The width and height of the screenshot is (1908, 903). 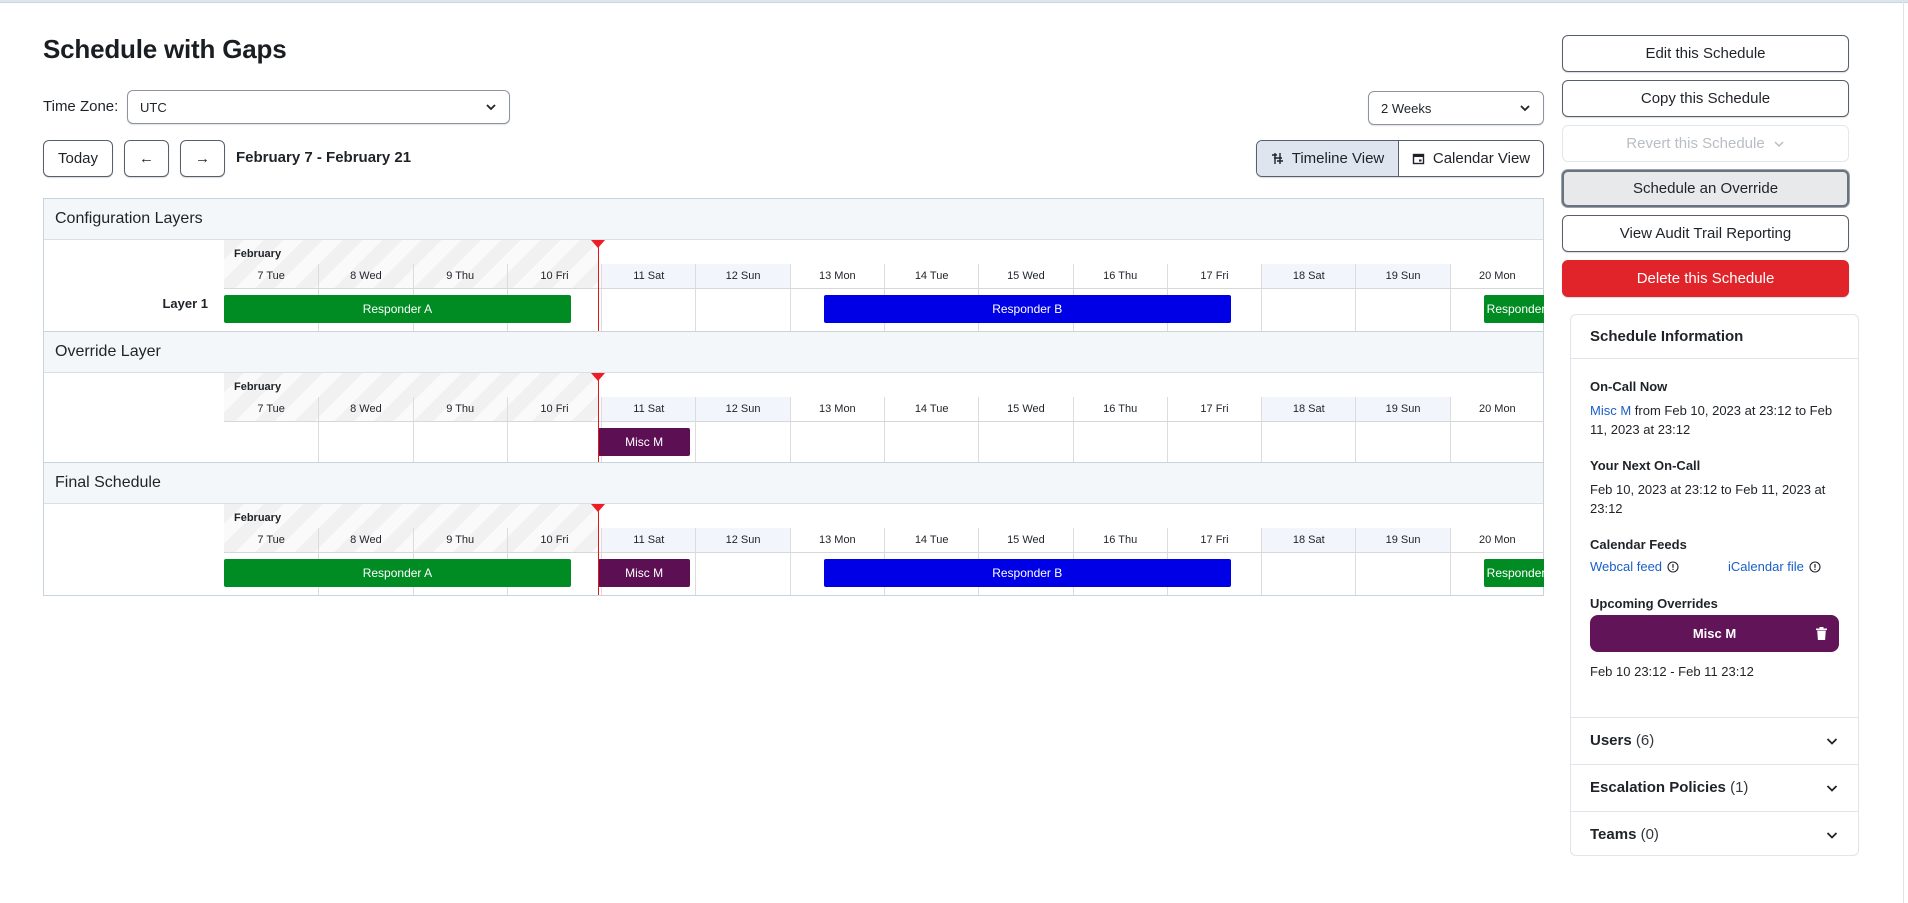 What do you see at coordinates (1649, 834) in the screenshot?
I see `accordion-count: (0)` at bounding box center [1649, 834].